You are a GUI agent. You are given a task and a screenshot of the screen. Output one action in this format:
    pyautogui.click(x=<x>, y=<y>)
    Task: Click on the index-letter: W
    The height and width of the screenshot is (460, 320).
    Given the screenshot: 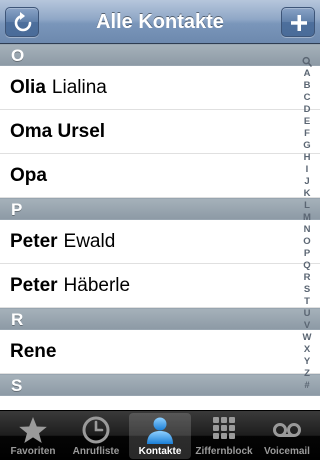 What is the action you would take?
    pyautogui.click(x=307, y=338)
    